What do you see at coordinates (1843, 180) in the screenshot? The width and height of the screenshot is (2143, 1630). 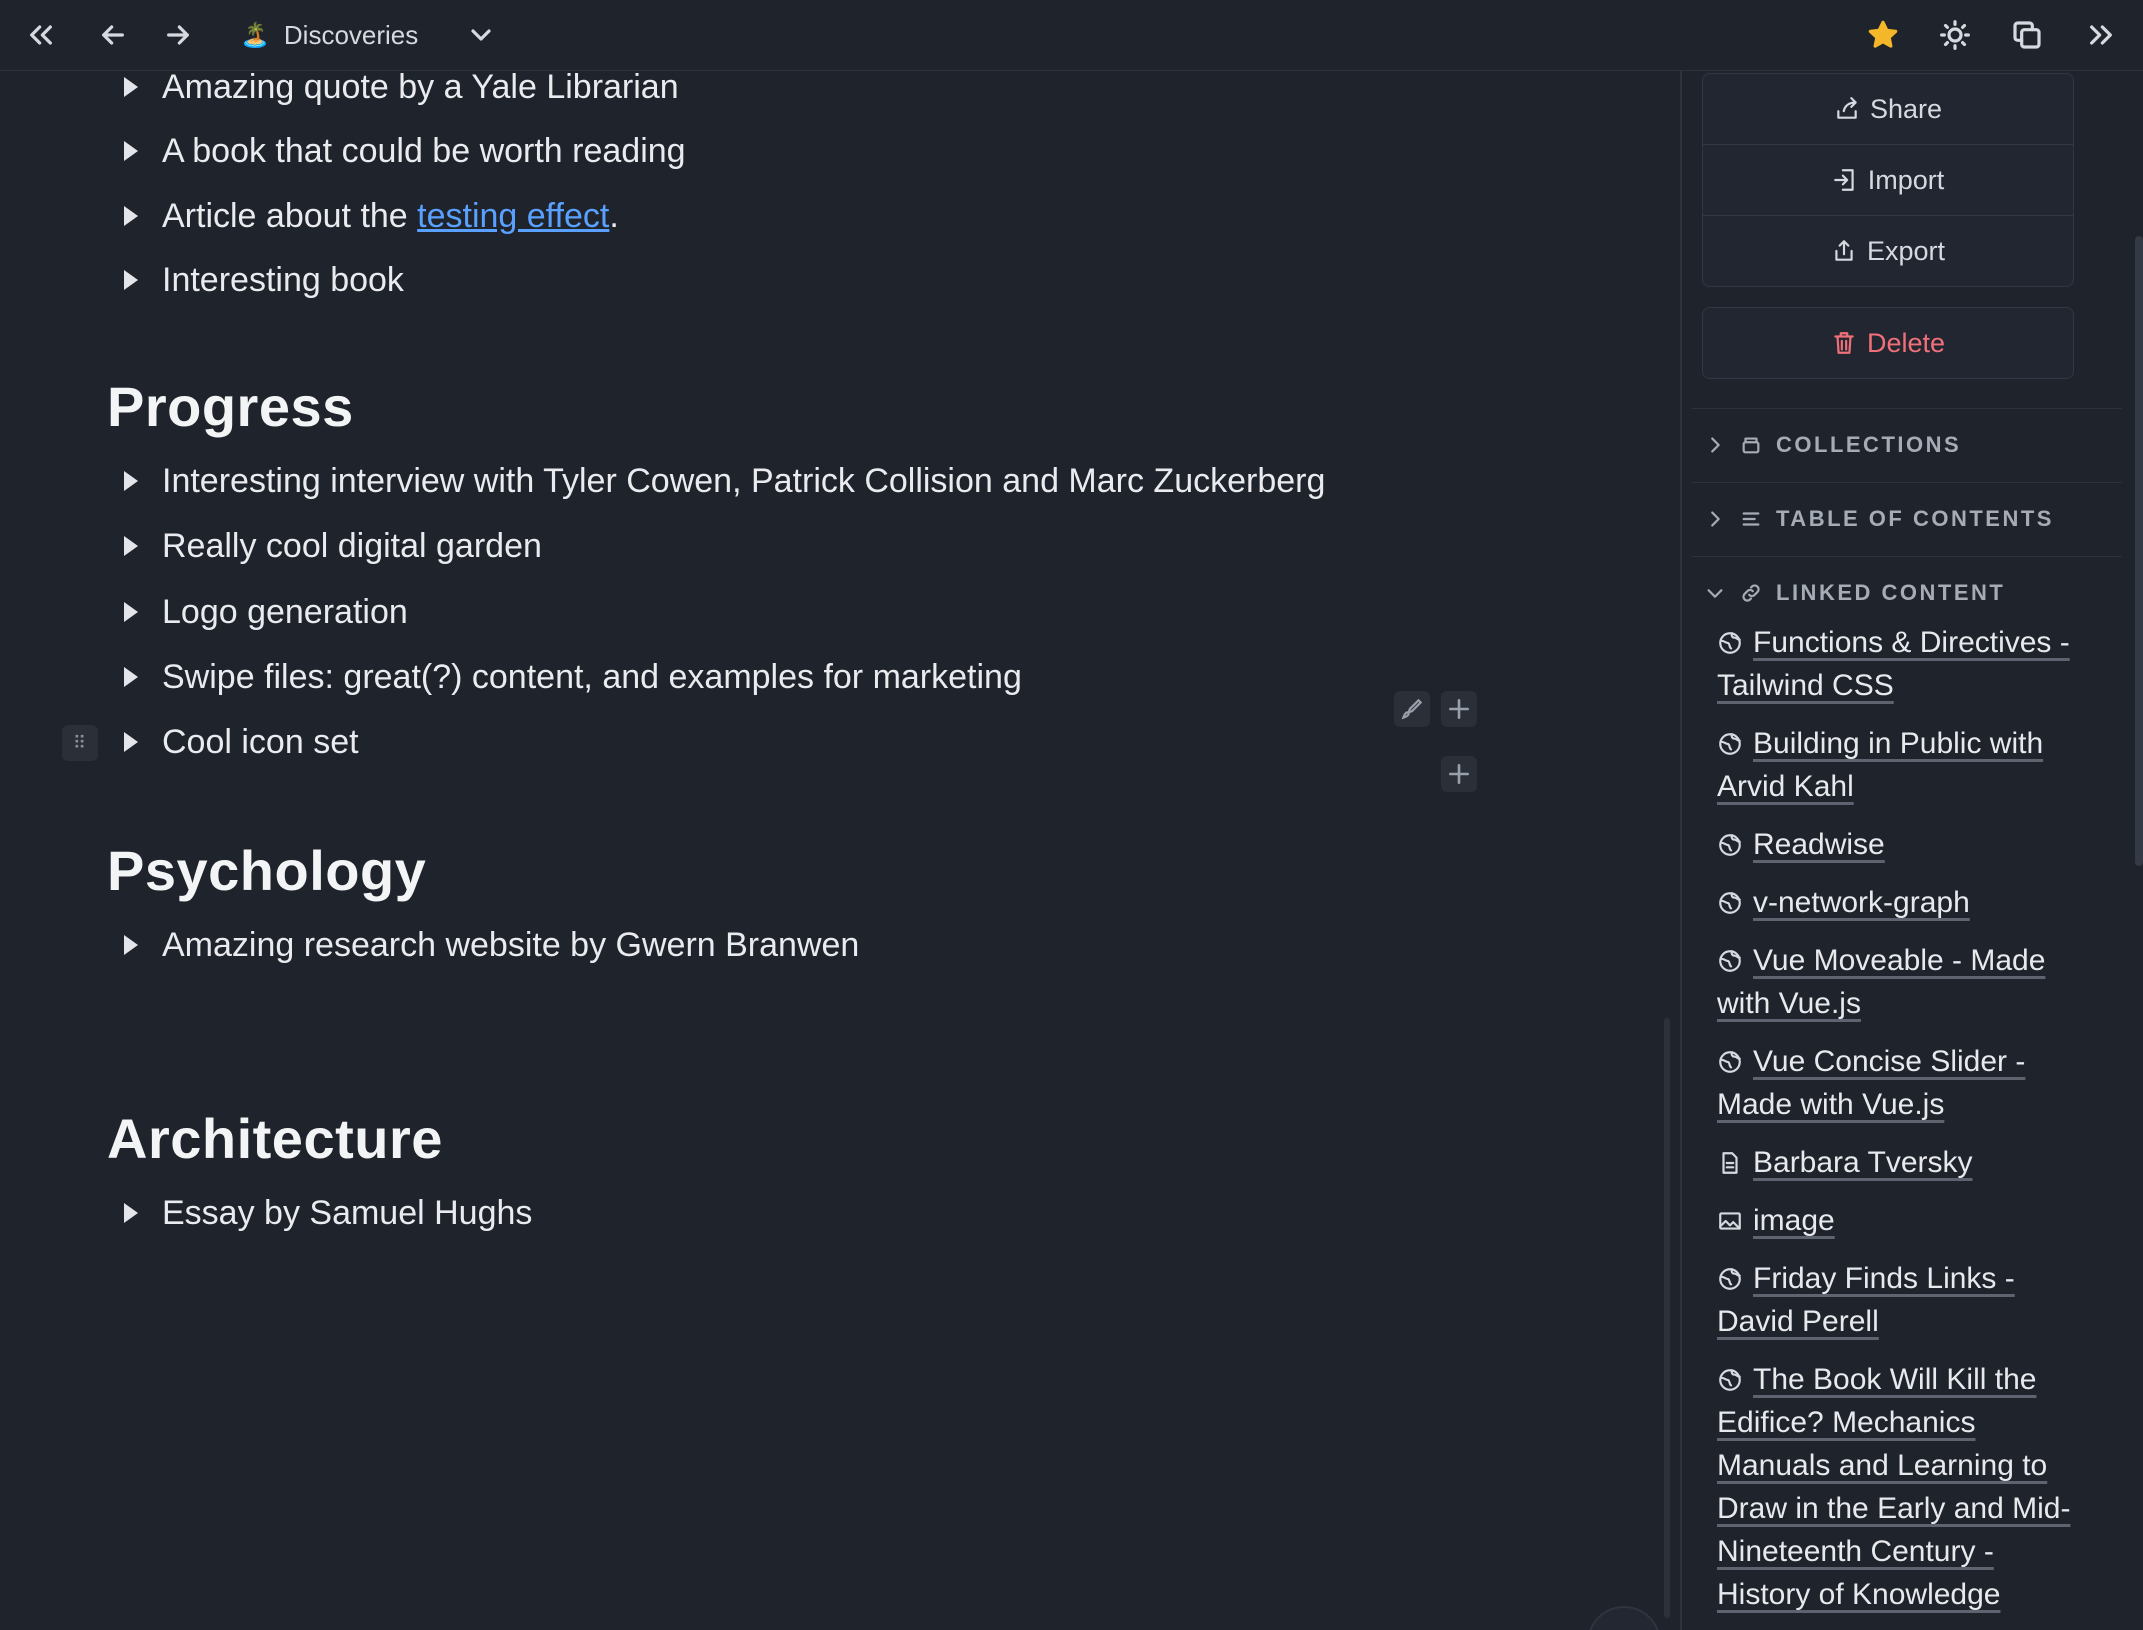 I see `import-icon` at bounding box center [1843, 180].